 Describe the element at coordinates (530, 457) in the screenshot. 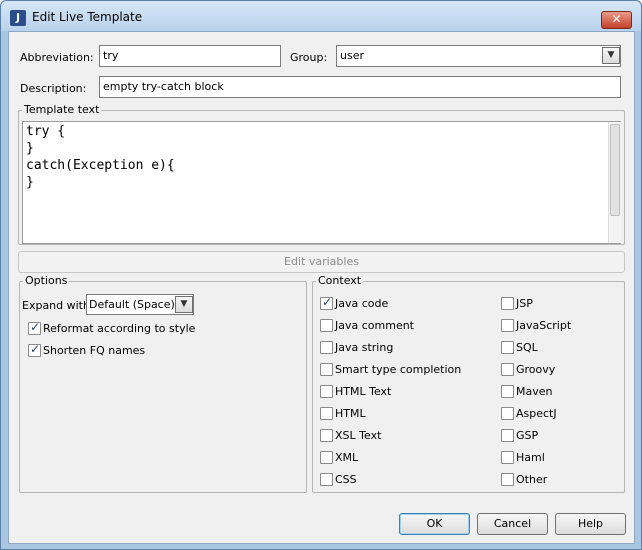

I see `context-label: Haml` at that location.